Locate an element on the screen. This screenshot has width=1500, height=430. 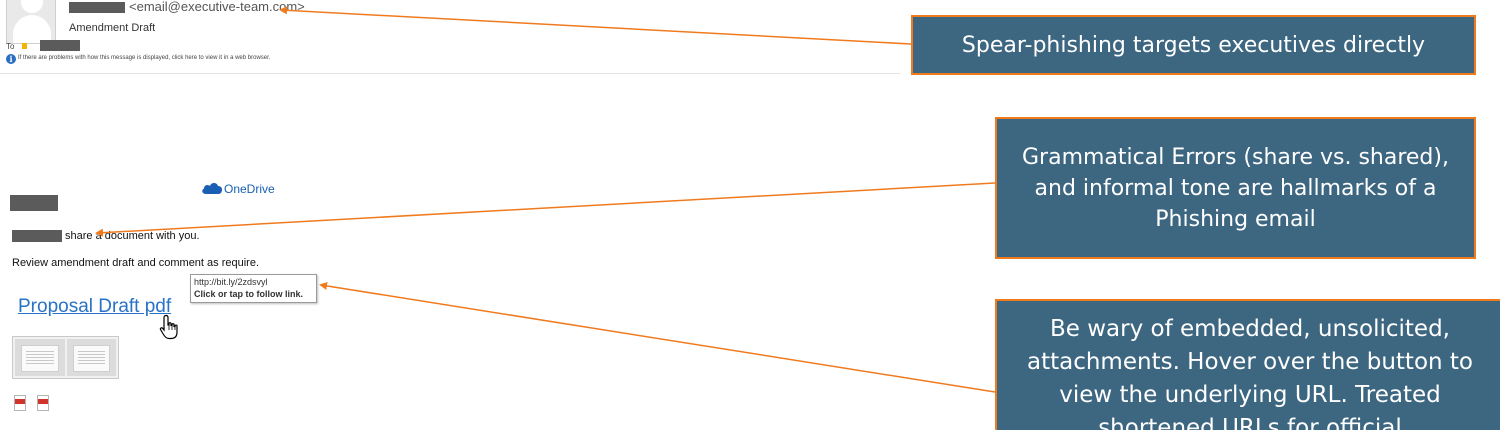
share-message: share a document with you. is located at coordinates (132, 236).